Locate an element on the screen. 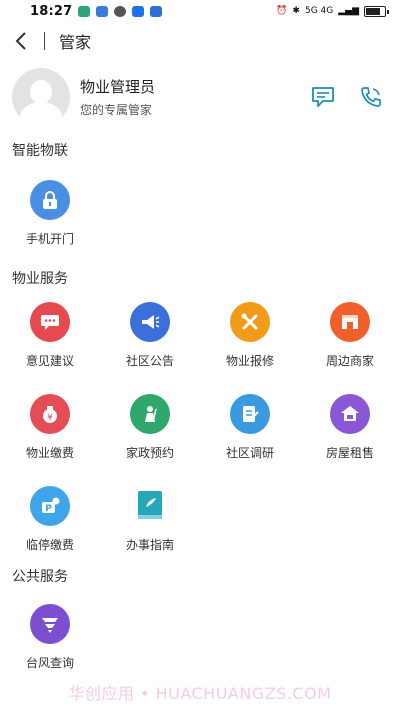 The height and width of the screenshot is (711, 400). tile-label: 手机开门 is located at coordinates (49, 239).